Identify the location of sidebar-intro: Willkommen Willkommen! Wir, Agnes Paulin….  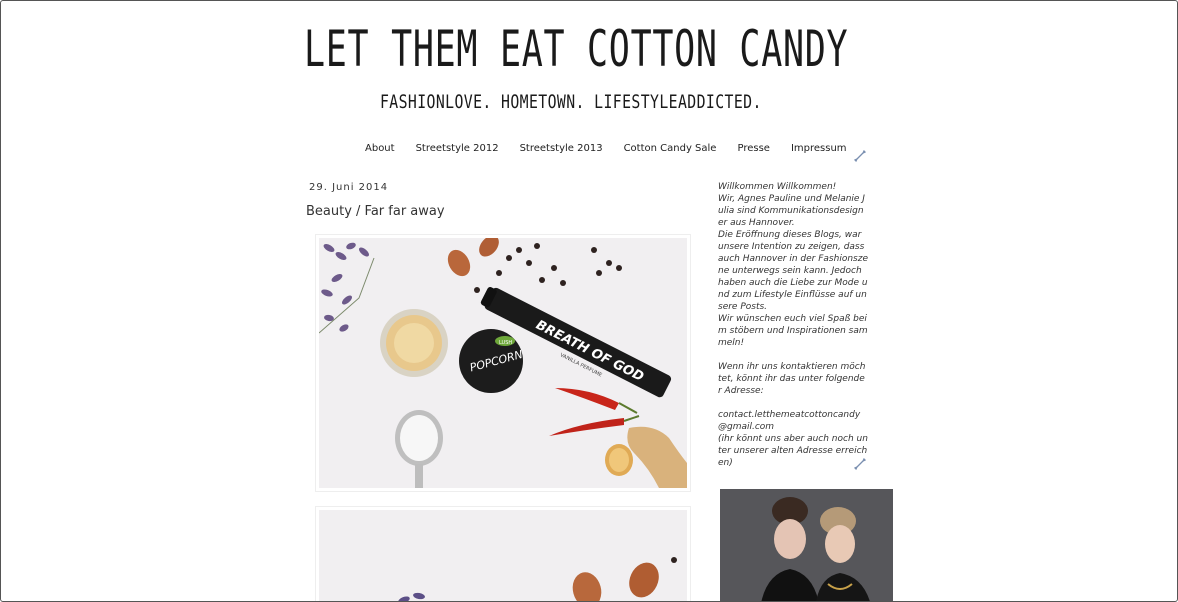
(793, 265).